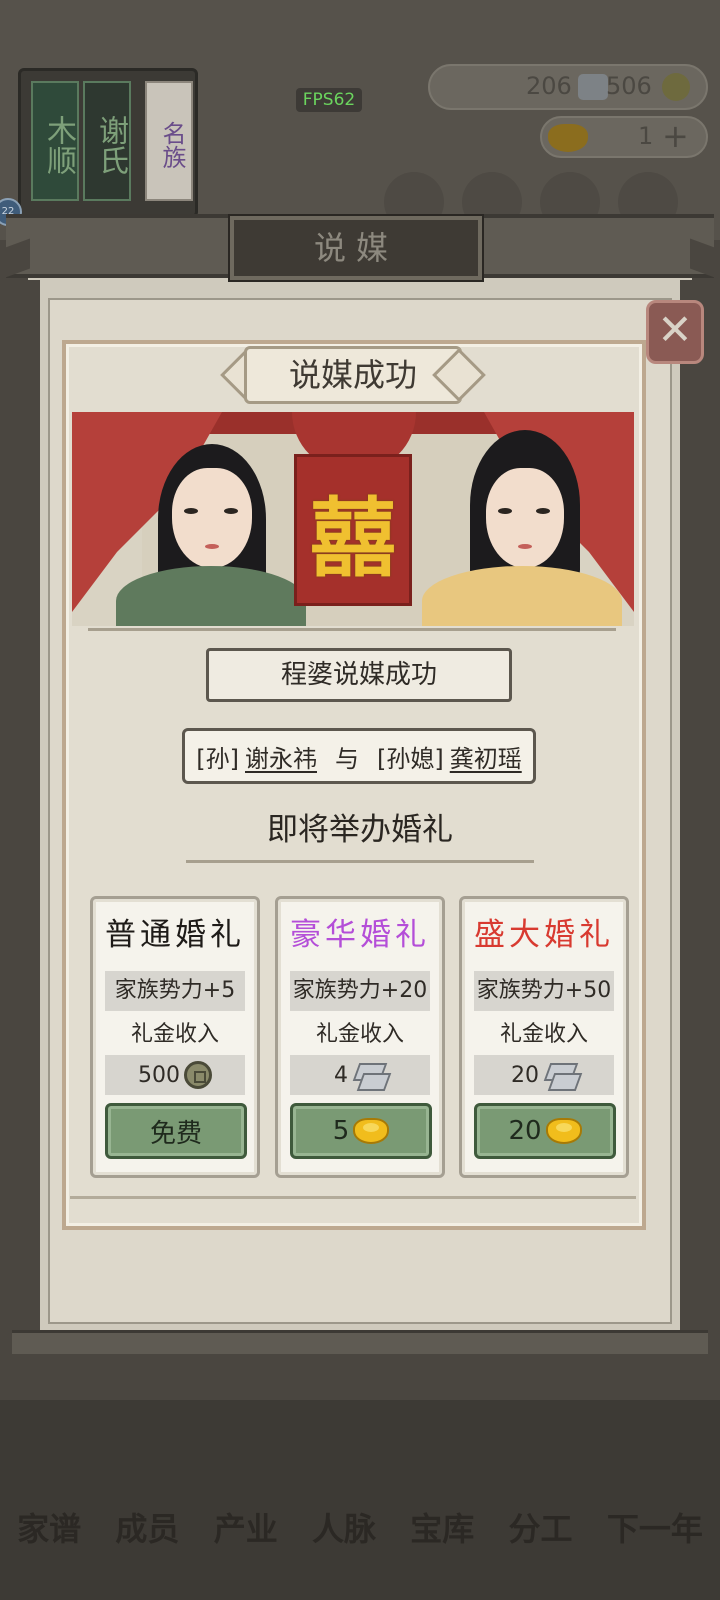 This screenshot has width=720, height=1600. Describe the element at coordinates (360, 935) in the screenshot. I see `option-title: 豪华婚礼` at that location.